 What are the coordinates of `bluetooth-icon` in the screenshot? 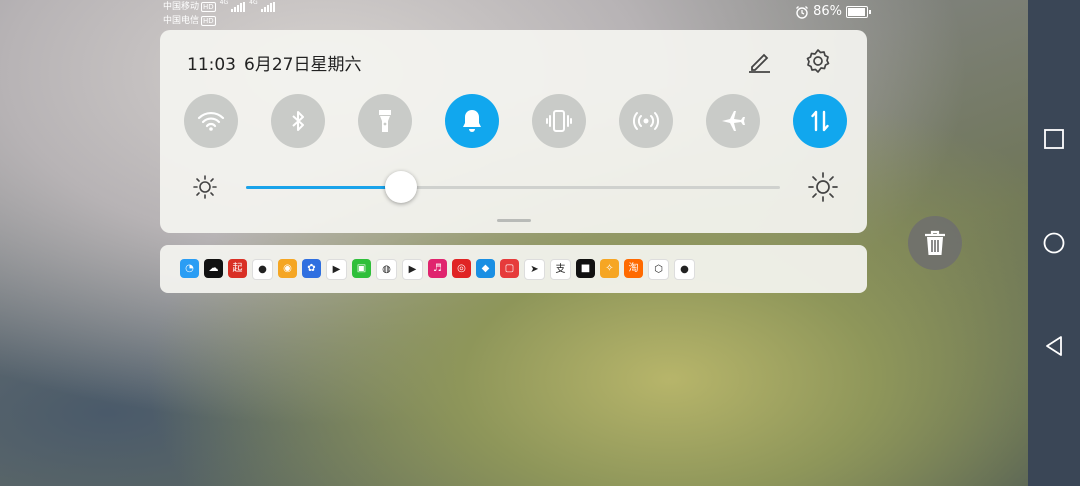 It's located at (298, 121).